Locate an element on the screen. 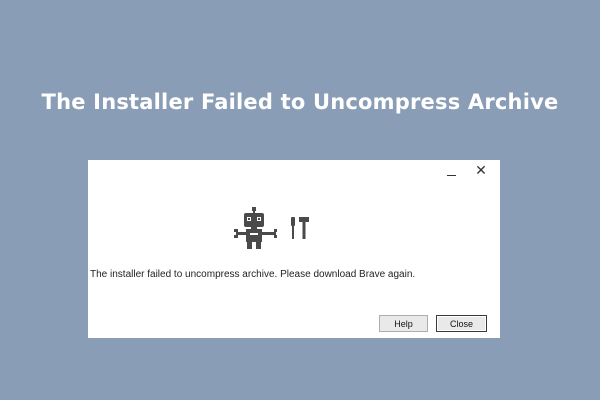  robot-icon is located at coordinates (255, 228).